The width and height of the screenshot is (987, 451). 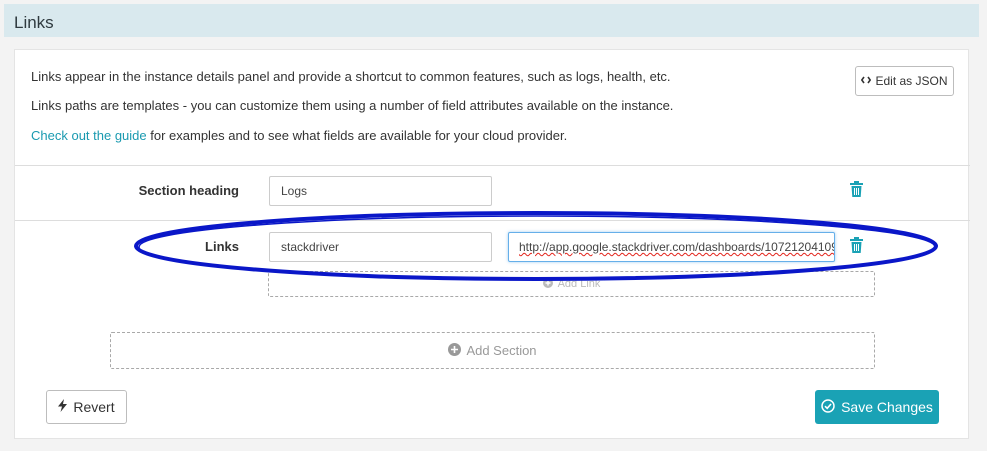 I want to click on add-section-label: Add Section, so click(x=501, y=350).